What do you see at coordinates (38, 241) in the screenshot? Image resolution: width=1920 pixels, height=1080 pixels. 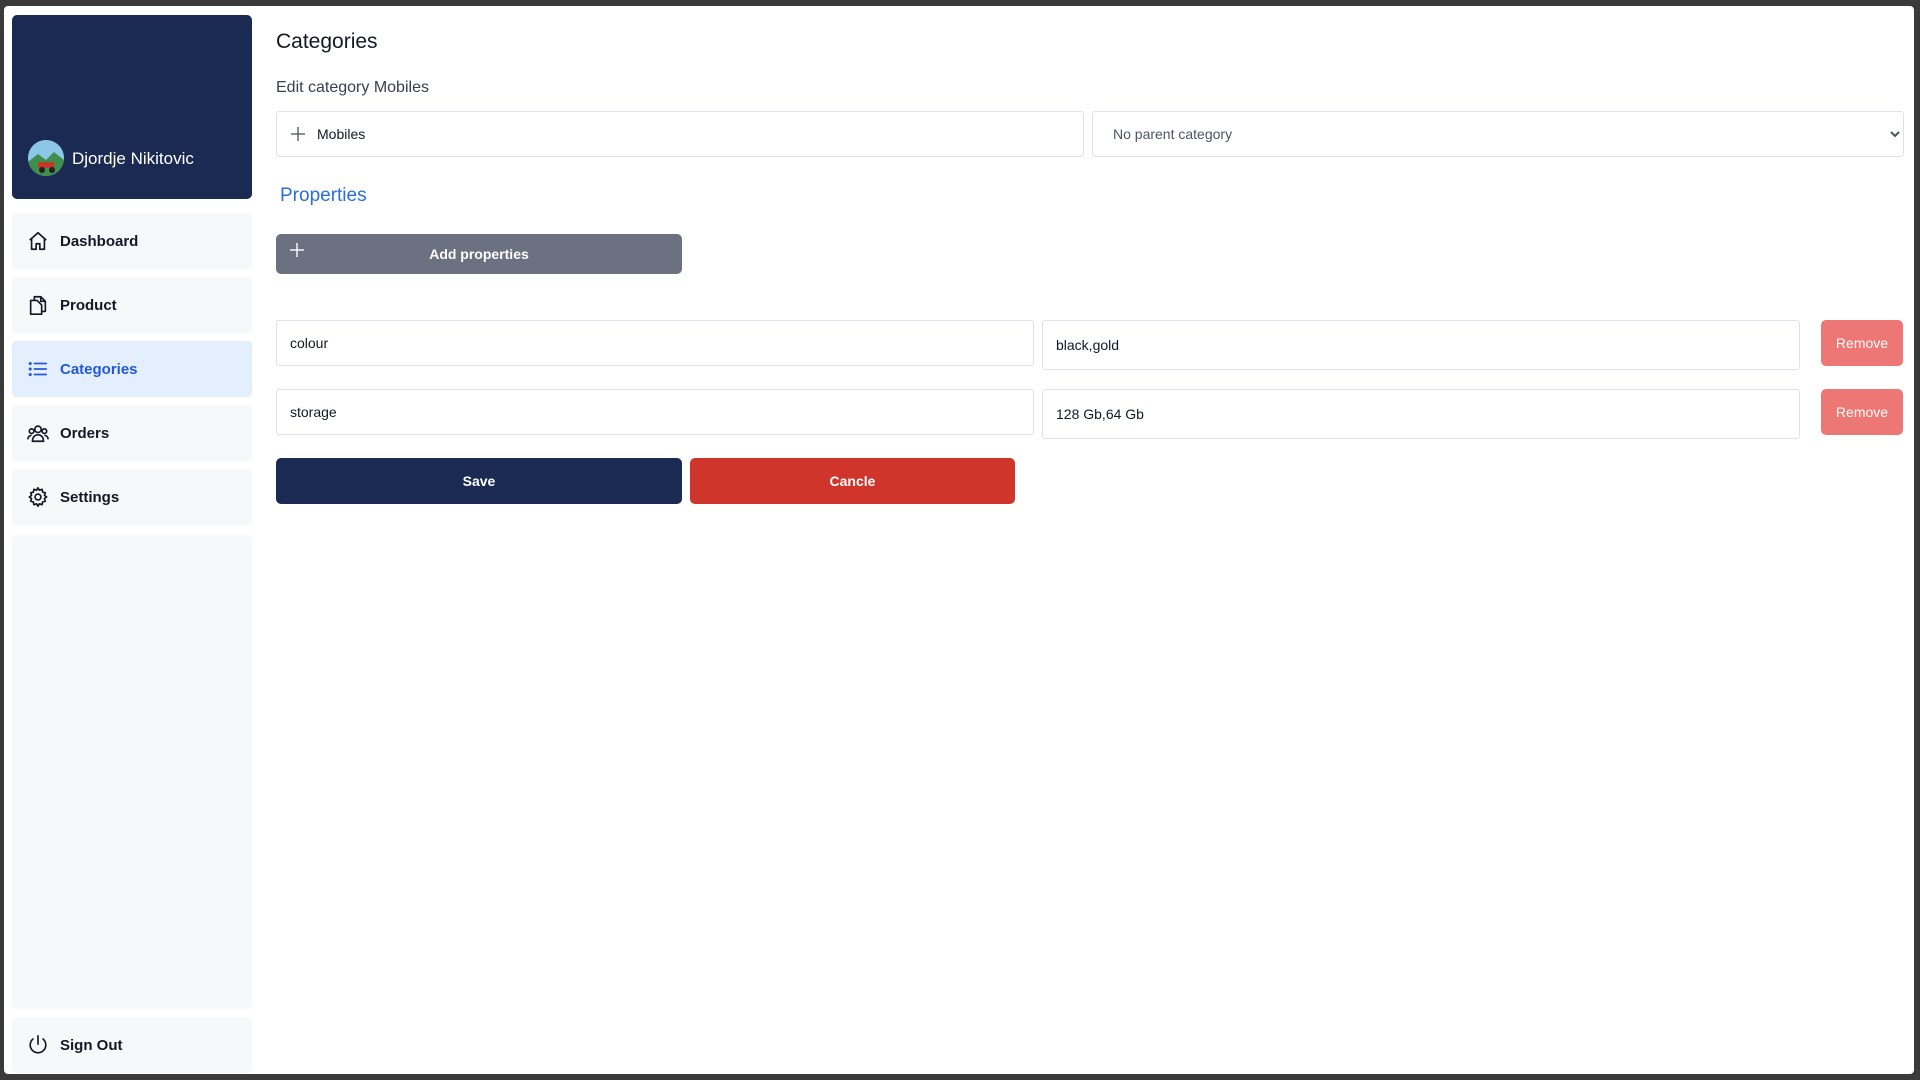 I see `home-icon` at bounding box center [38, 241].